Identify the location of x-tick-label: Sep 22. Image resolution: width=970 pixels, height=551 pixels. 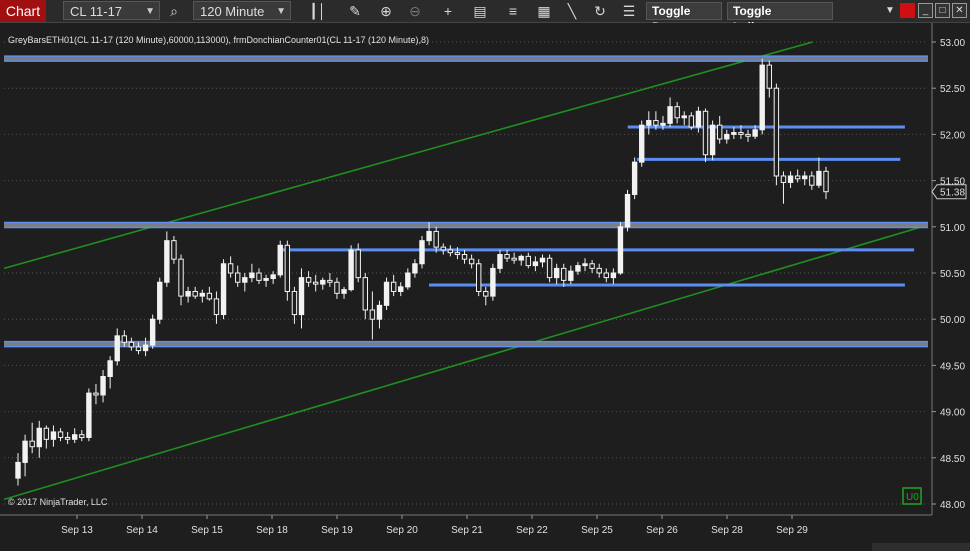
(532, 530).